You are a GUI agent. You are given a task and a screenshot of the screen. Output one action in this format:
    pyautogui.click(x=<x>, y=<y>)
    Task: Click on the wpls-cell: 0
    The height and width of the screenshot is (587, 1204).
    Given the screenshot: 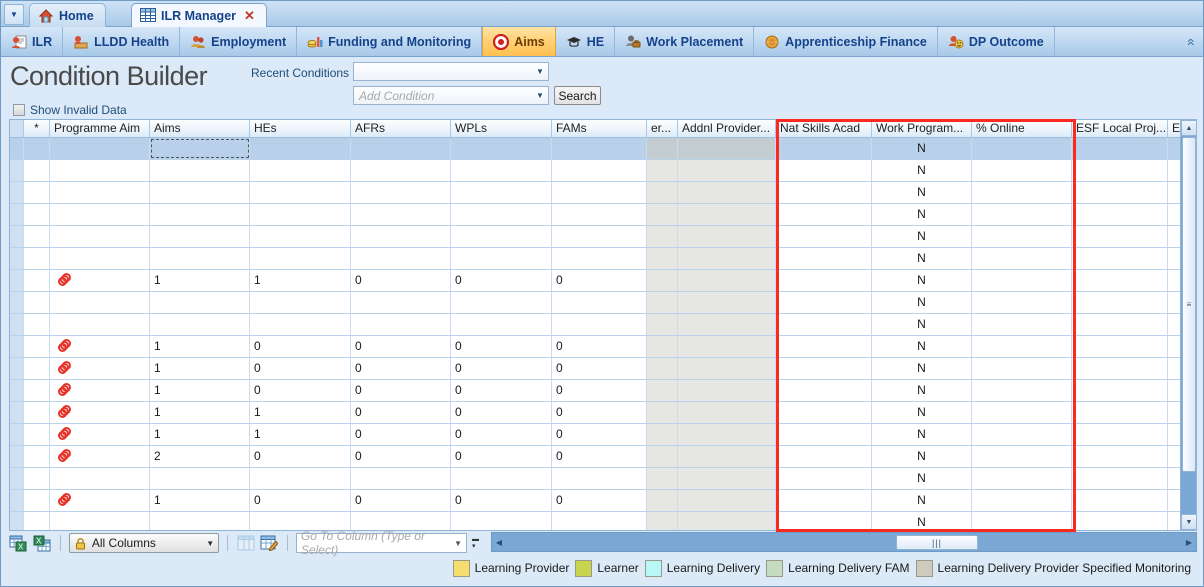 What is the action you would take?
    pyautogui.click(x=501, y=368)
    